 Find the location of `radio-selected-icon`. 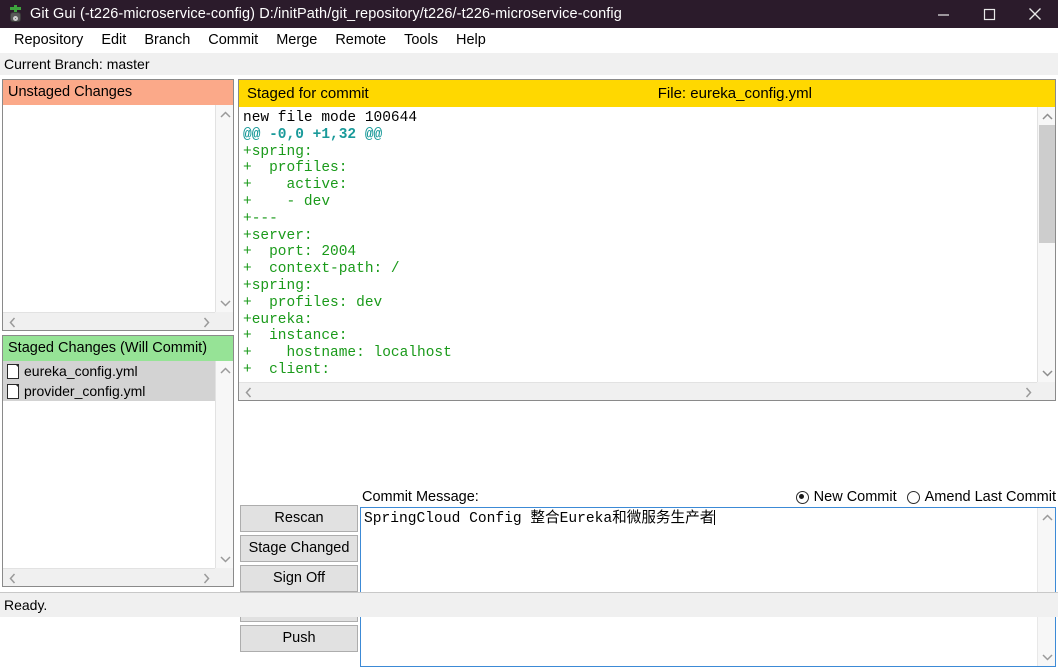

radio-selected-icon is located at coordinates (802, 497).